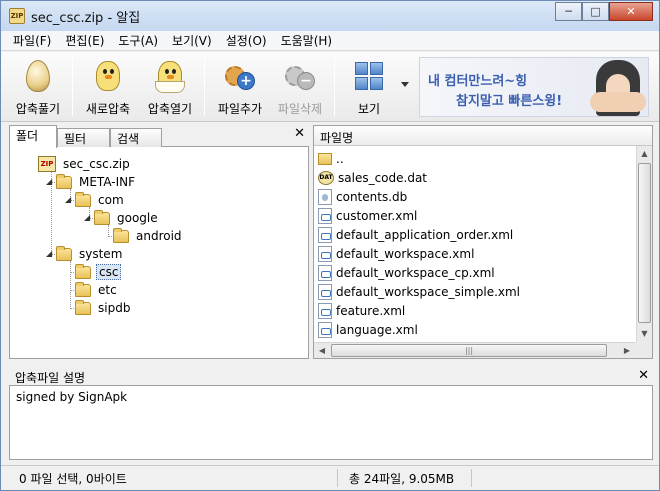  I want to click on tree-item-meta-inf: ◢ META-INF, so click(91, 182).